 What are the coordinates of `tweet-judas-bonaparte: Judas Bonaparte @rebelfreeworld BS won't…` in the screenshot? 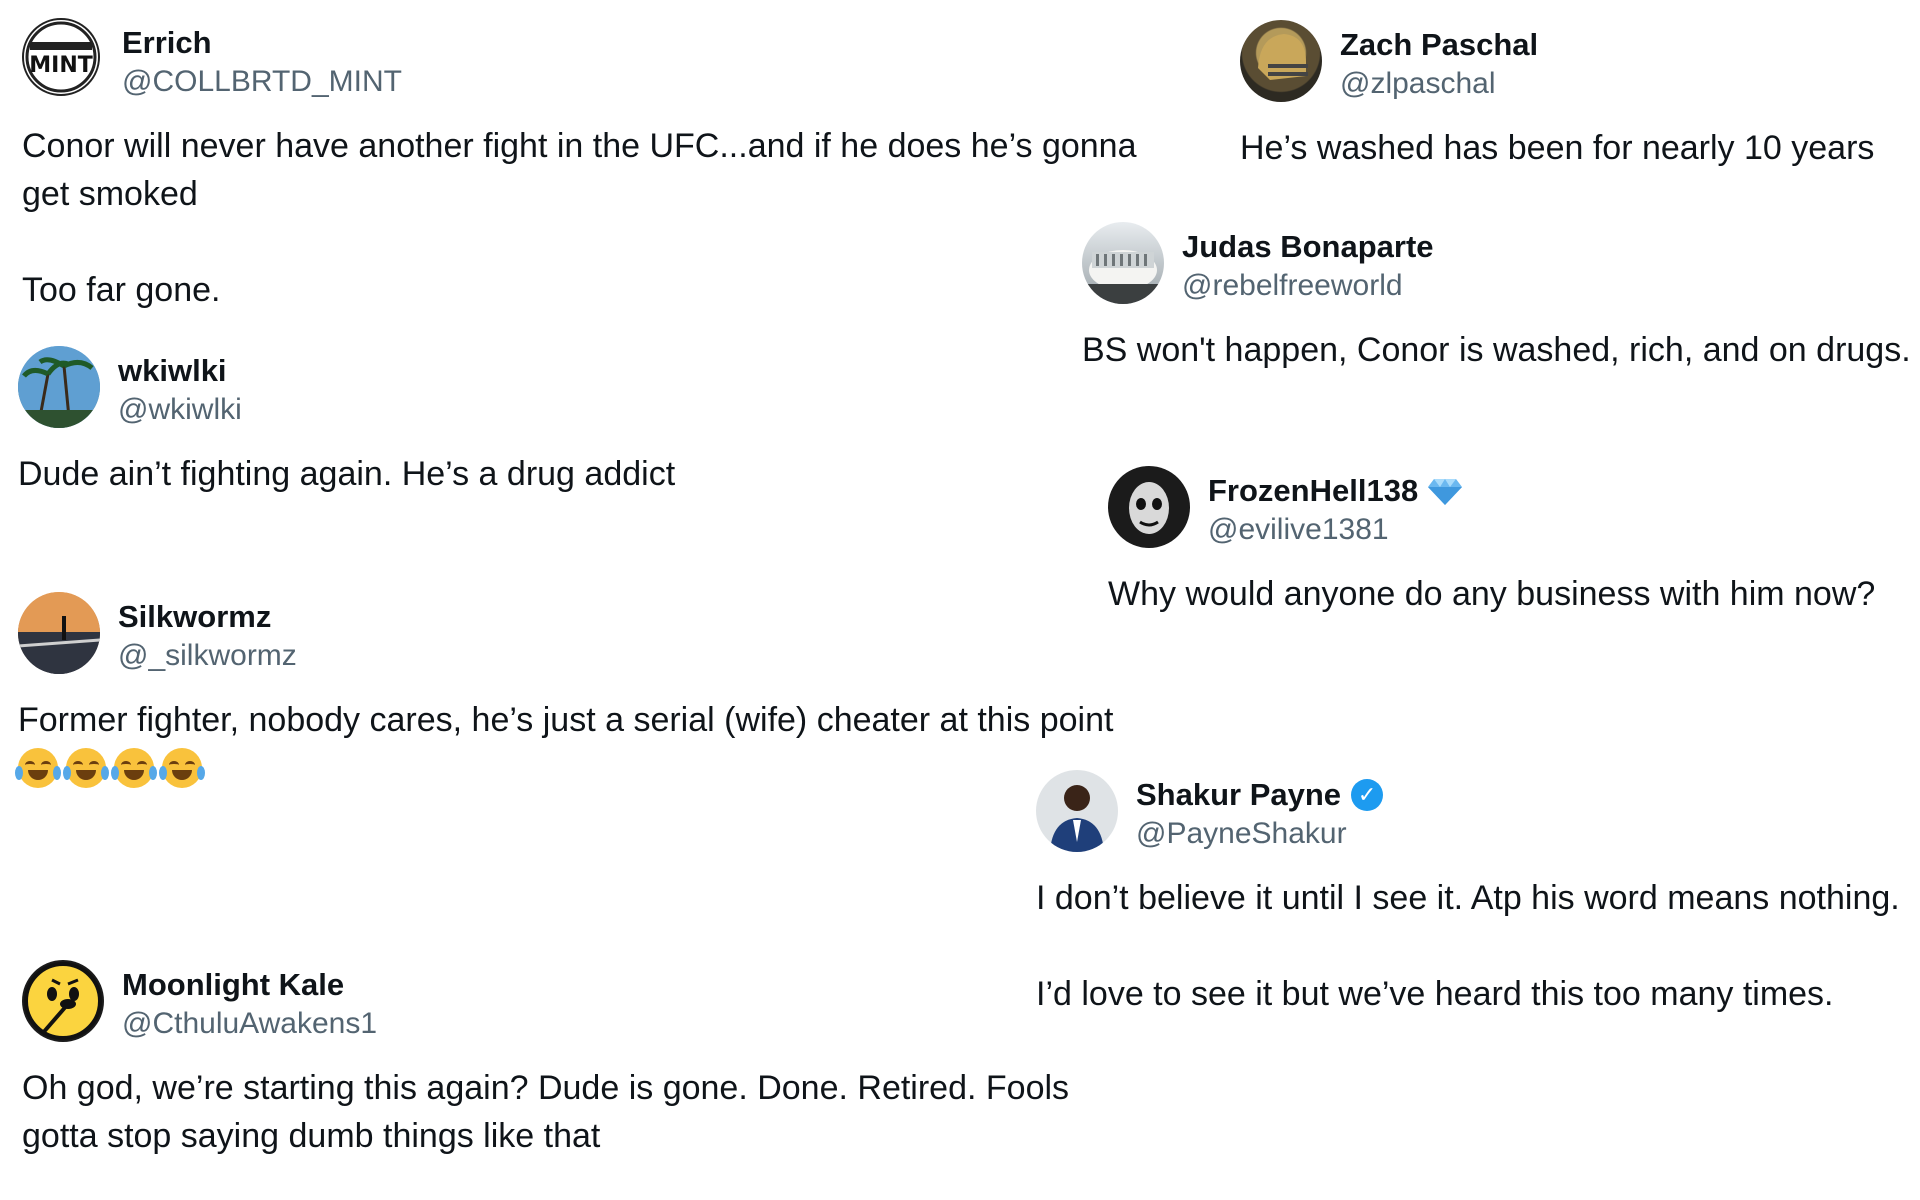 It's located at (1496, 298).